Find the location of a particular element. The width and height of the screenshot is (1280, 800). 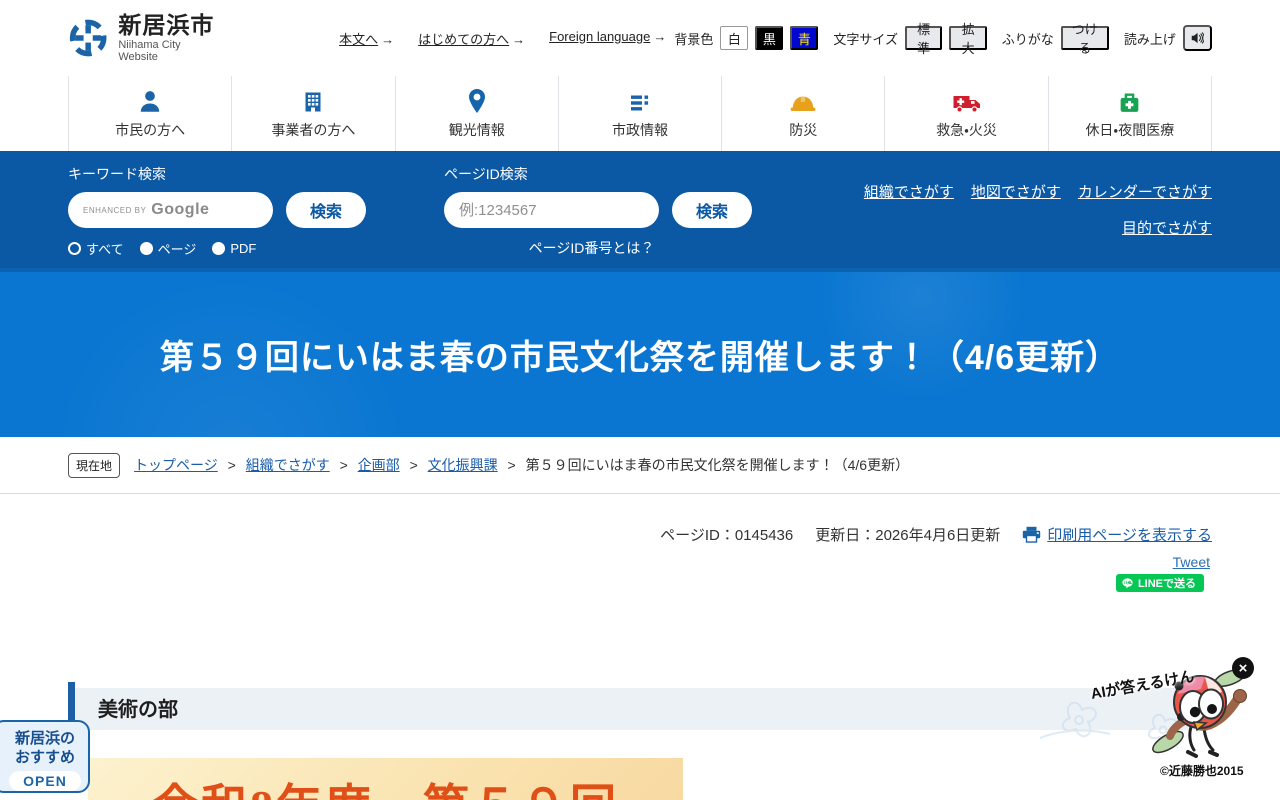

nav-item-tourism: 観光情報 is located at coordinates (476, 113).